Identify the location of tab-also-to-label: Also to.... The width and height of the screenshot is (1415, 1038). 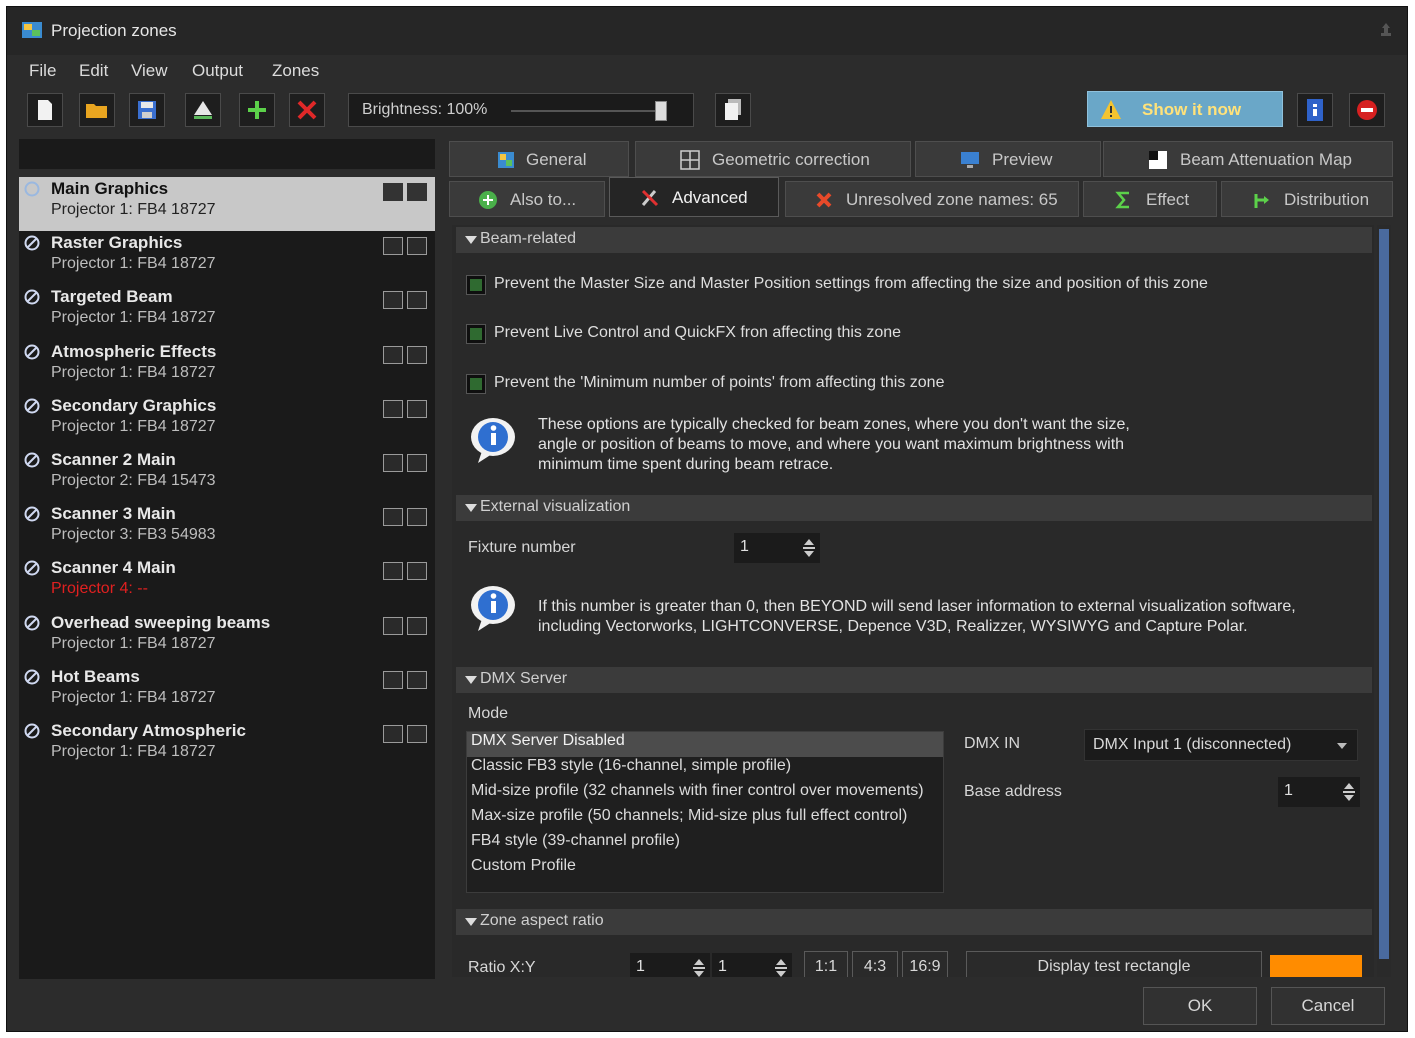
(543, 199).